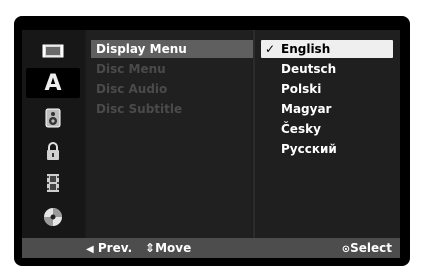  I want to click on option-label: Deutsch, so click(309, 69).